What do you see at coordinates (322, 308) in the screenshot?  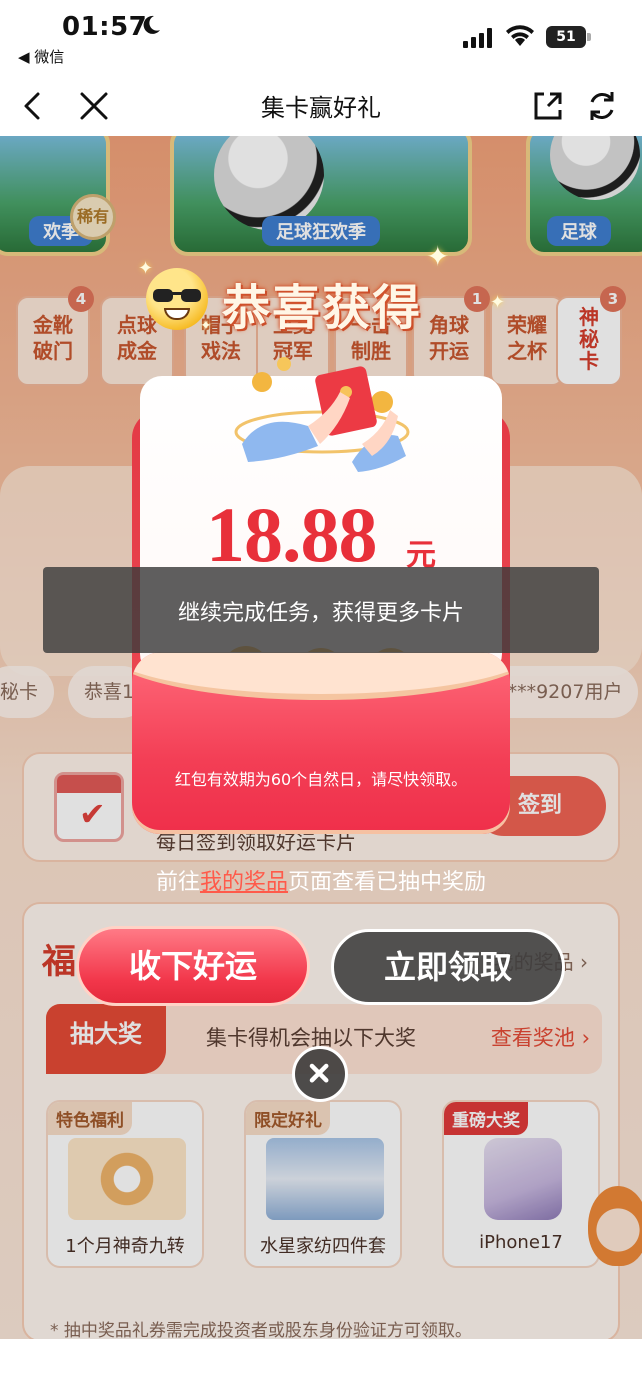 I see `congrats-title: 恭喜获得` at bounding box center [322, 308].